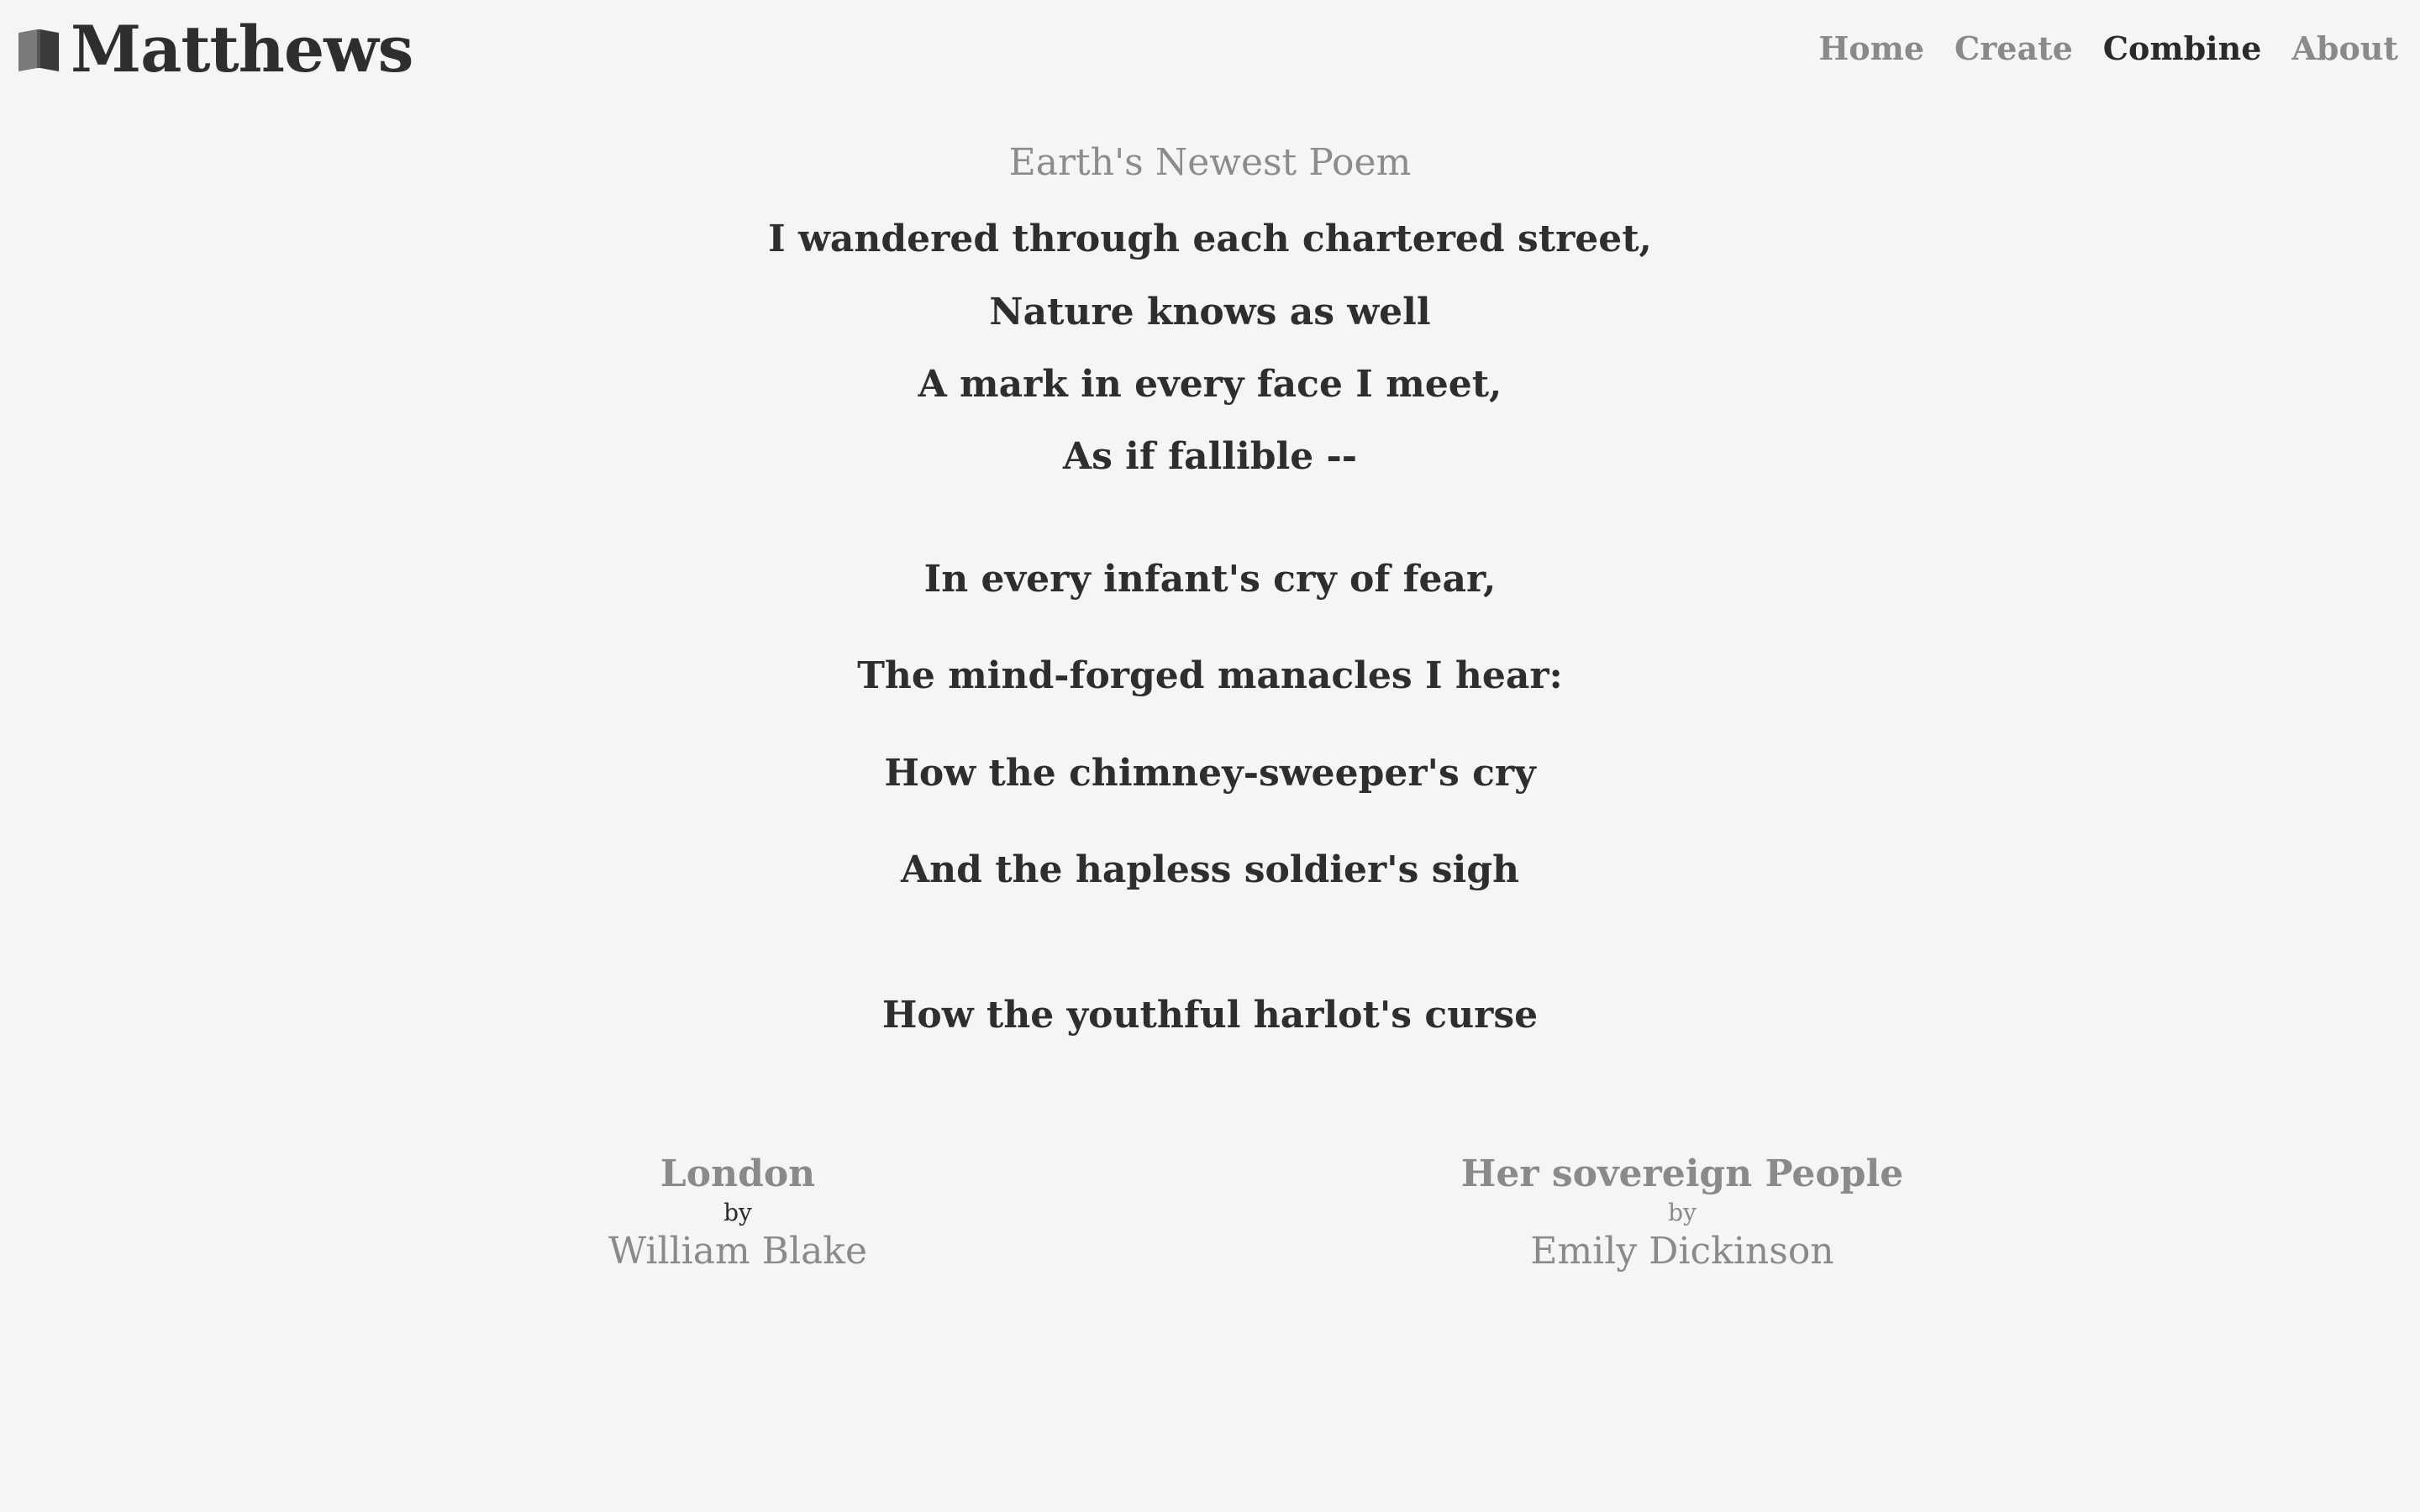 The image size is (2420, 1512). What do you see at coordinates (2182, 48) in the screenshot?
I see `nav-combine: Combine` at bounding box center [2182, 48].